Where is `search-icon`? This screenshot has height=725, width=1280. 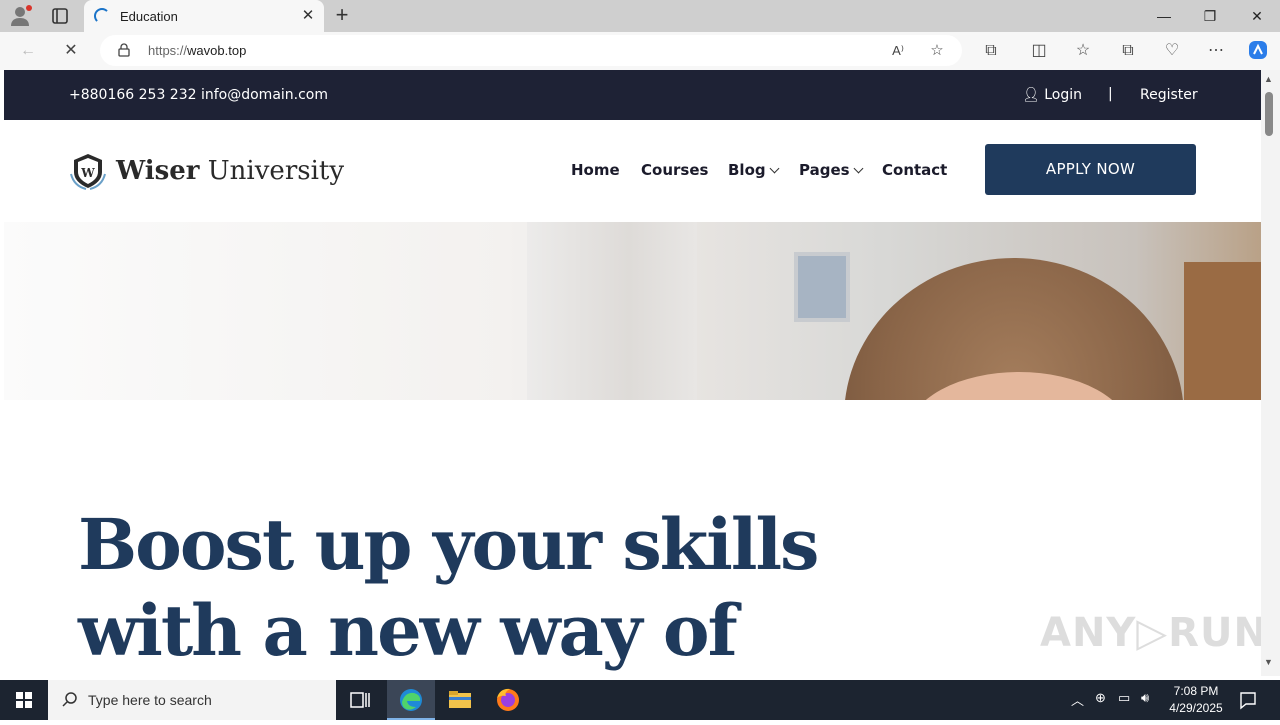 search-icon is located at coordinates (70, 699).